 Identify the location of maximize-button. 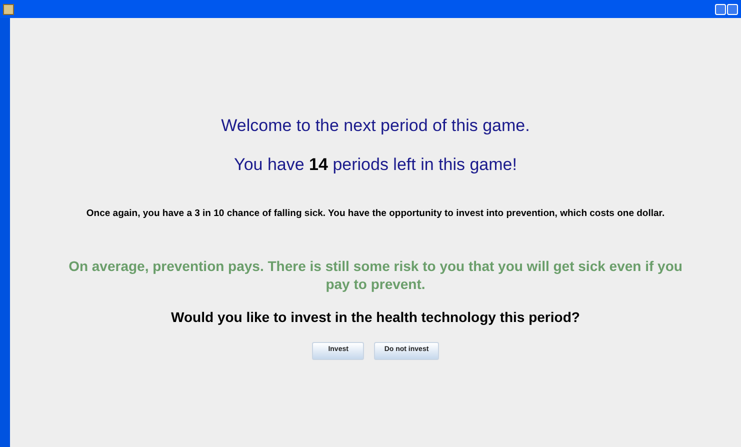
(732, 9).